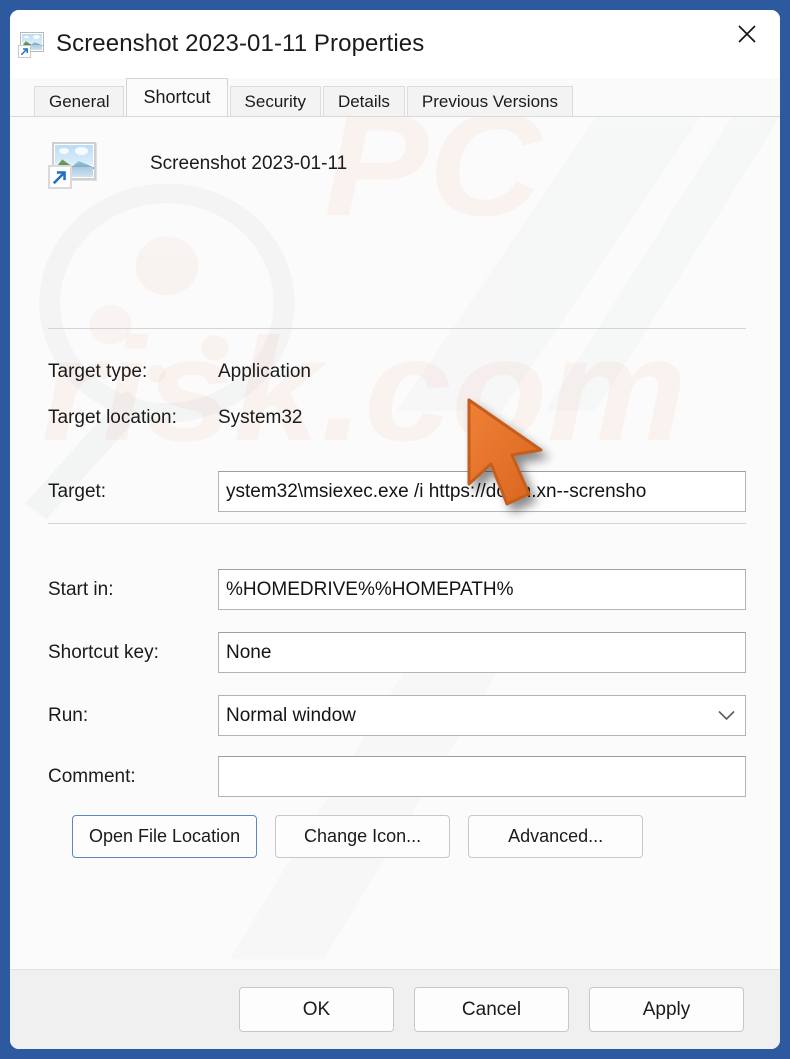 Image resolution: width=790 pixels, height=1059 pixels. Describe the element at coordinates (491, 1009) in the screenshot. I see `cancel-button: Cancel` at that location.